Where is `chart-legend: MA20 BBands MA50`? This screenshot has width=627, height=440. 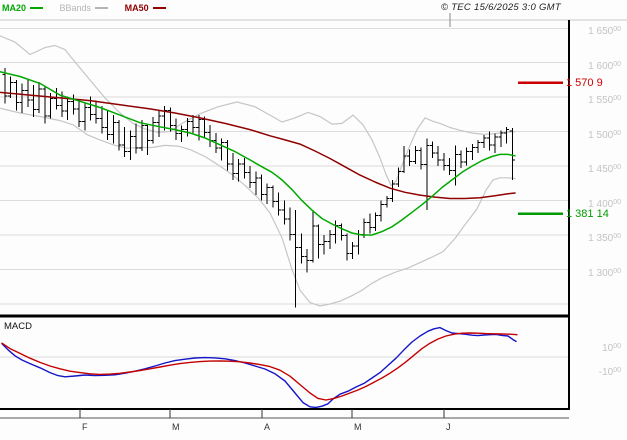
chart-legend: MA20 BBands MA50 is located at coordinates (91, 8).